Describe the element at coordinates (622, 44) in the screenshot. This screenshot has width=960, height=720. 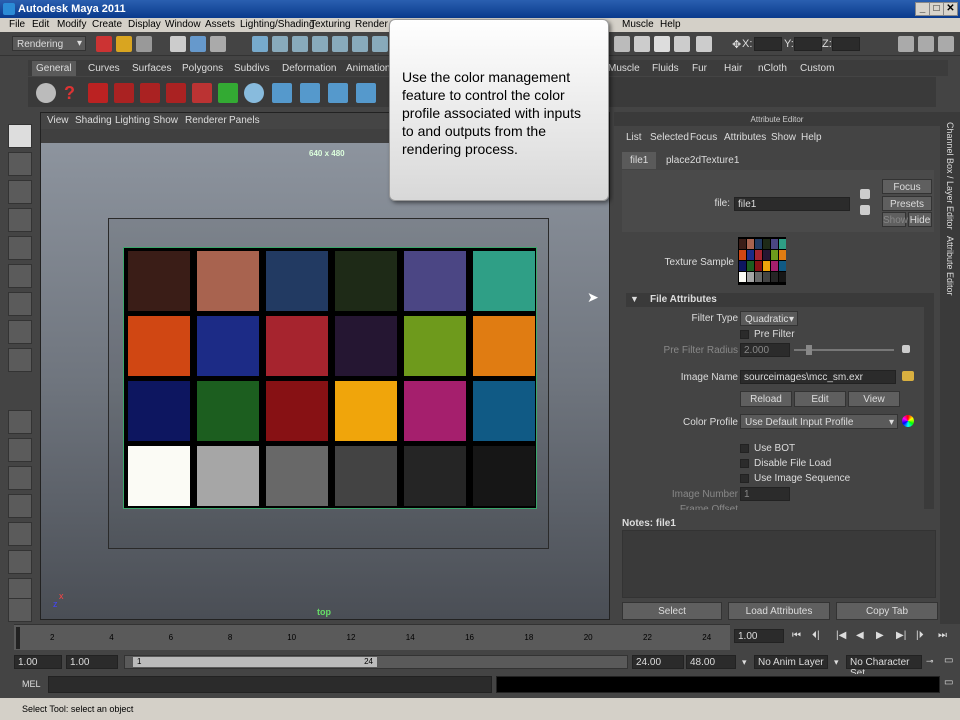
I see `ipr-icon` at that location.